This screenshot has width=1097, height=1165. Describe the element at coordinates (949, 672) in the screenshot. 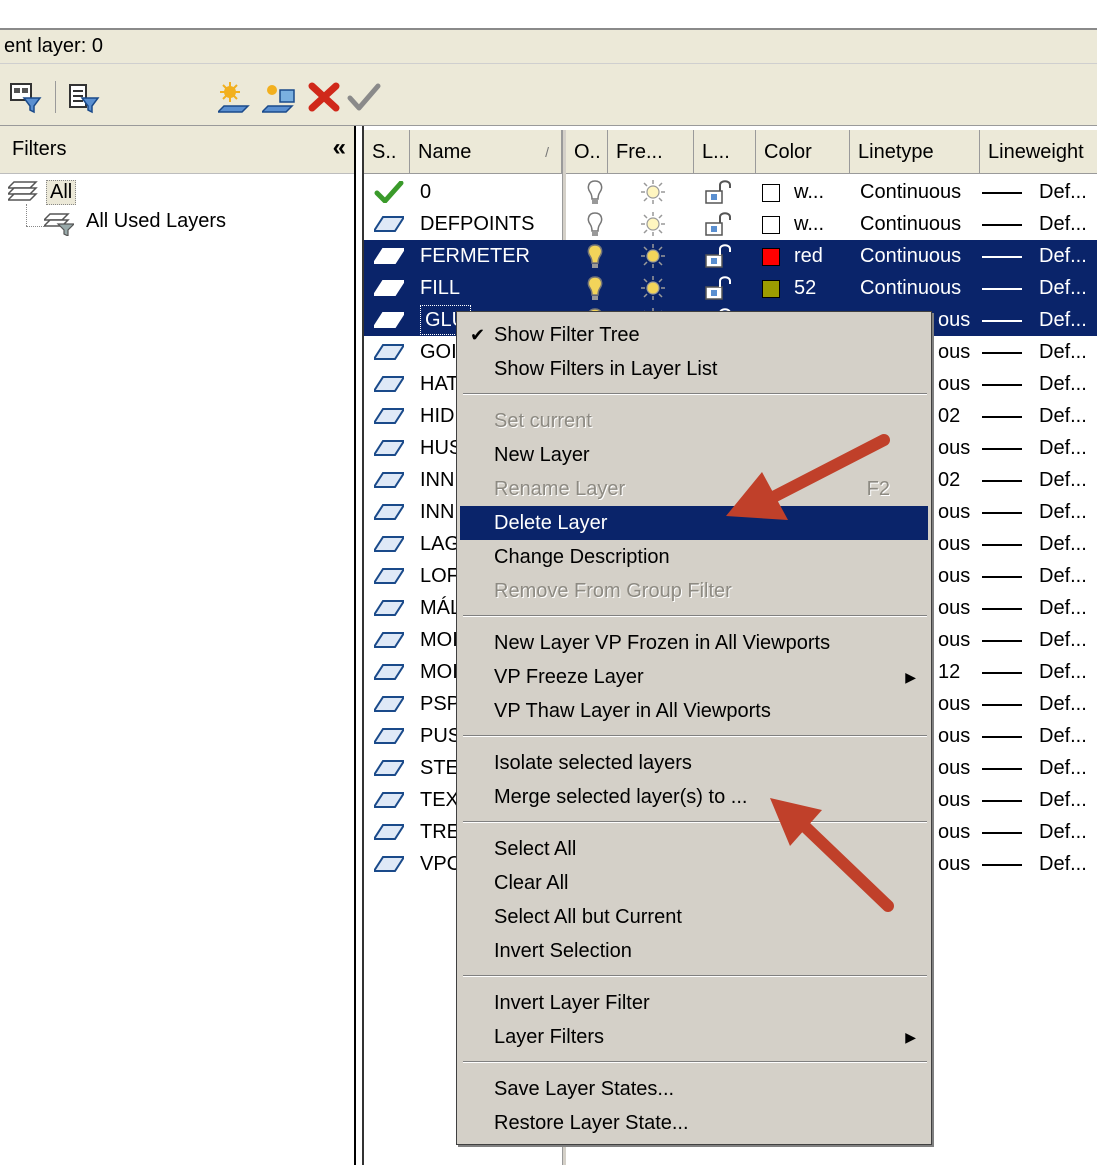

I see `linetype-value: 12` at that location.